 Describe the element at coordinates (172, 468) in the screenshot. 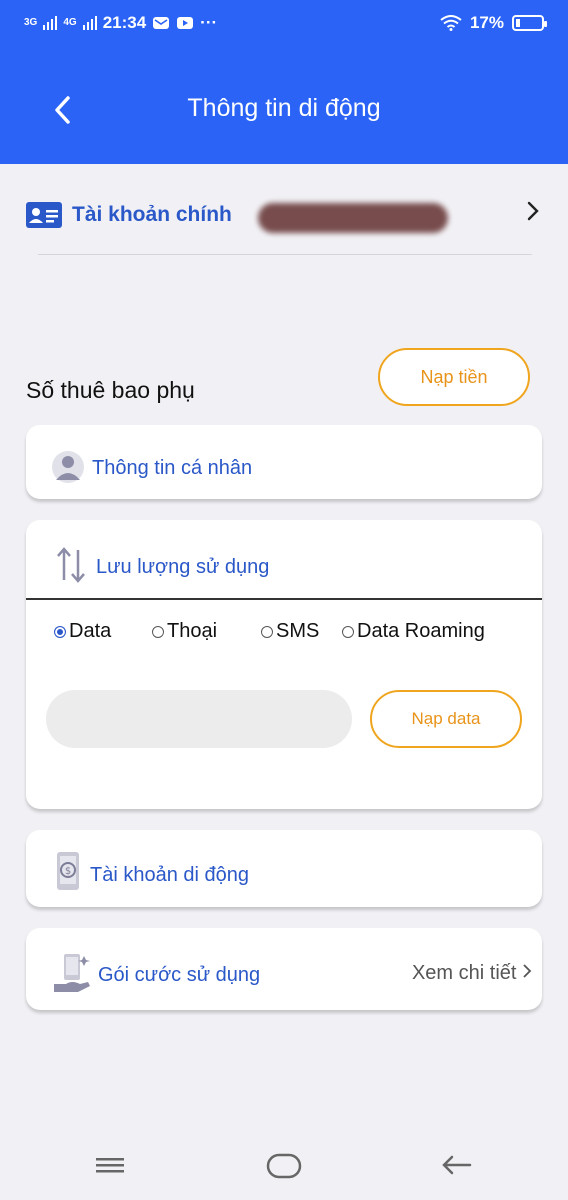

I see `personal-info-label: Thông tin cá nhân` at that location.